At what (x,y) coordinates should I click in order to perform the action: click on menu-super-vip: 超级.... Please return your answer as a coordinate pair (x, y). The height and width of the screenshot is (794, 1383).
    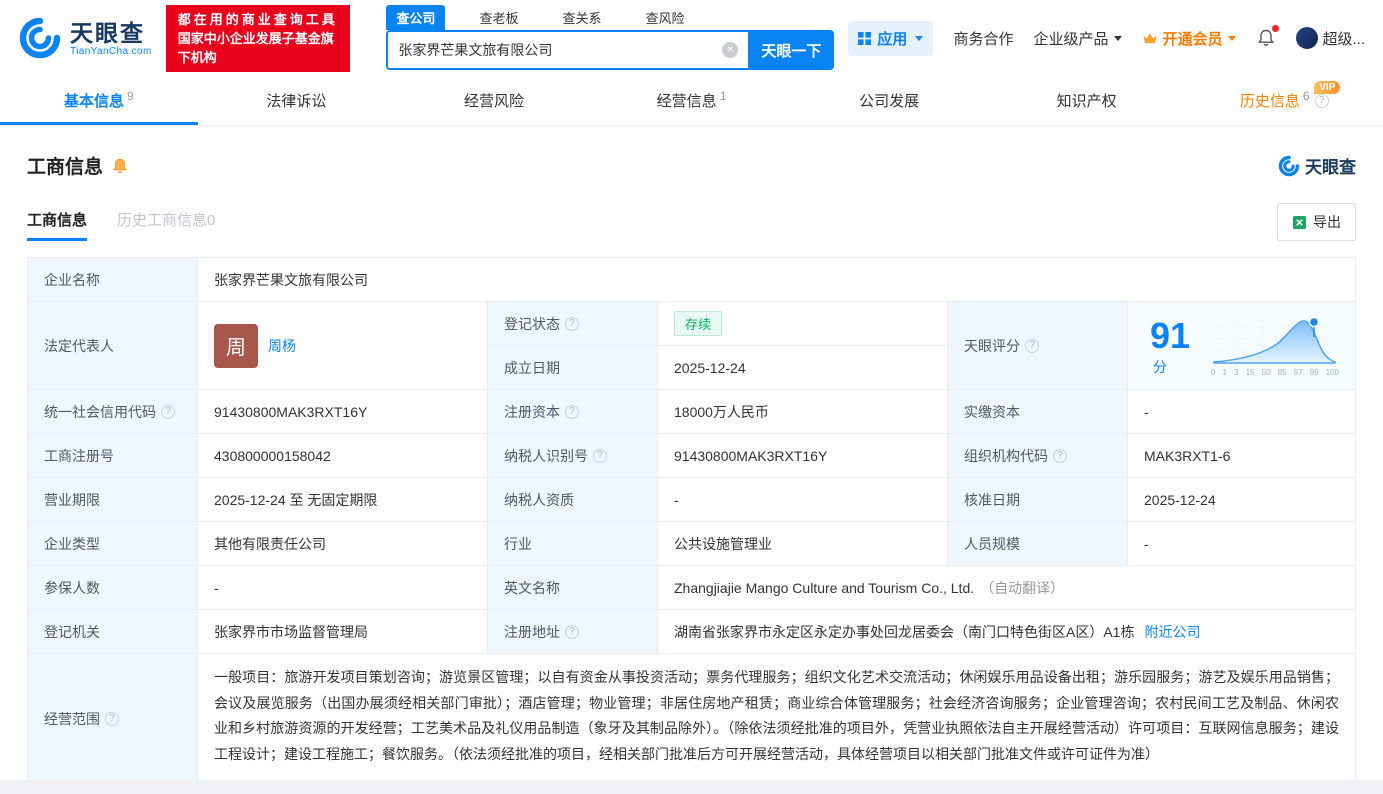
    Looking at the image, I should click on (1330, 38).